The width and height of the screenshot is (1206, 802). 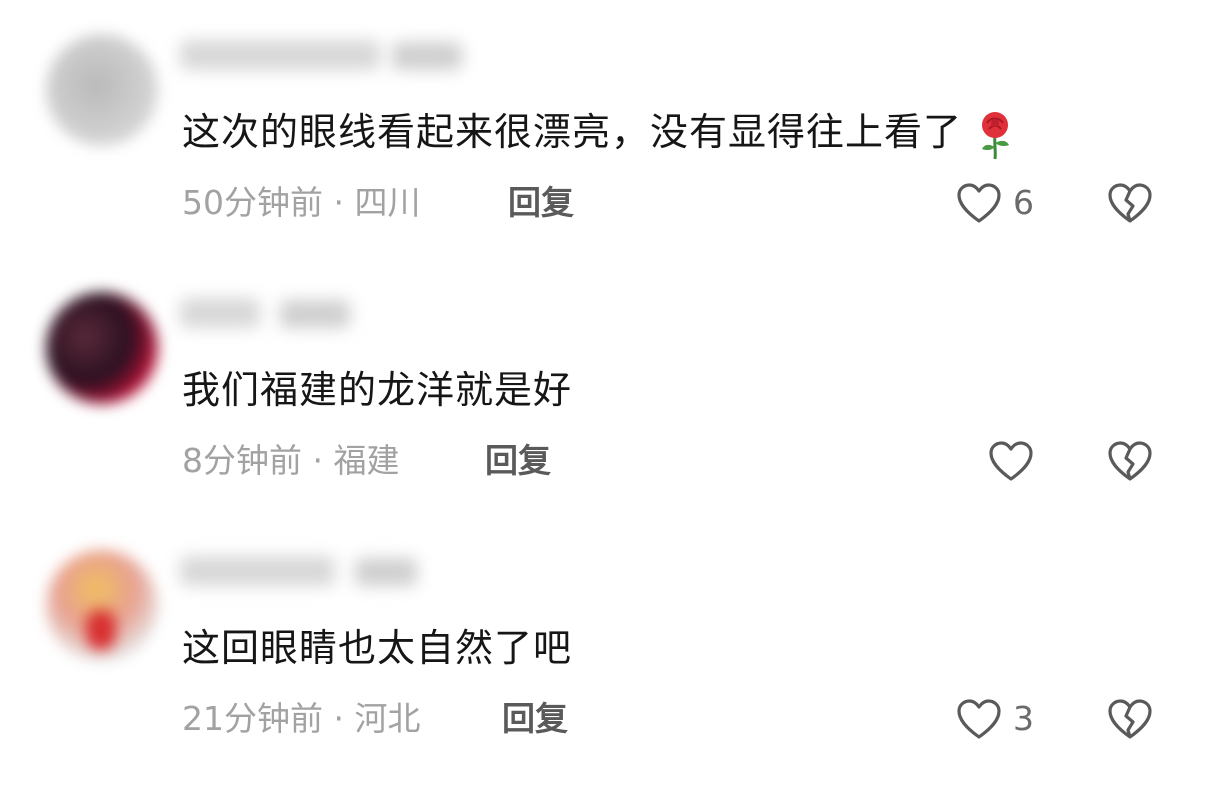 What do you see at coordinates (1023, 202) in the screenshot?
I see `like-count: 6` at bounding box center [1023, 202].